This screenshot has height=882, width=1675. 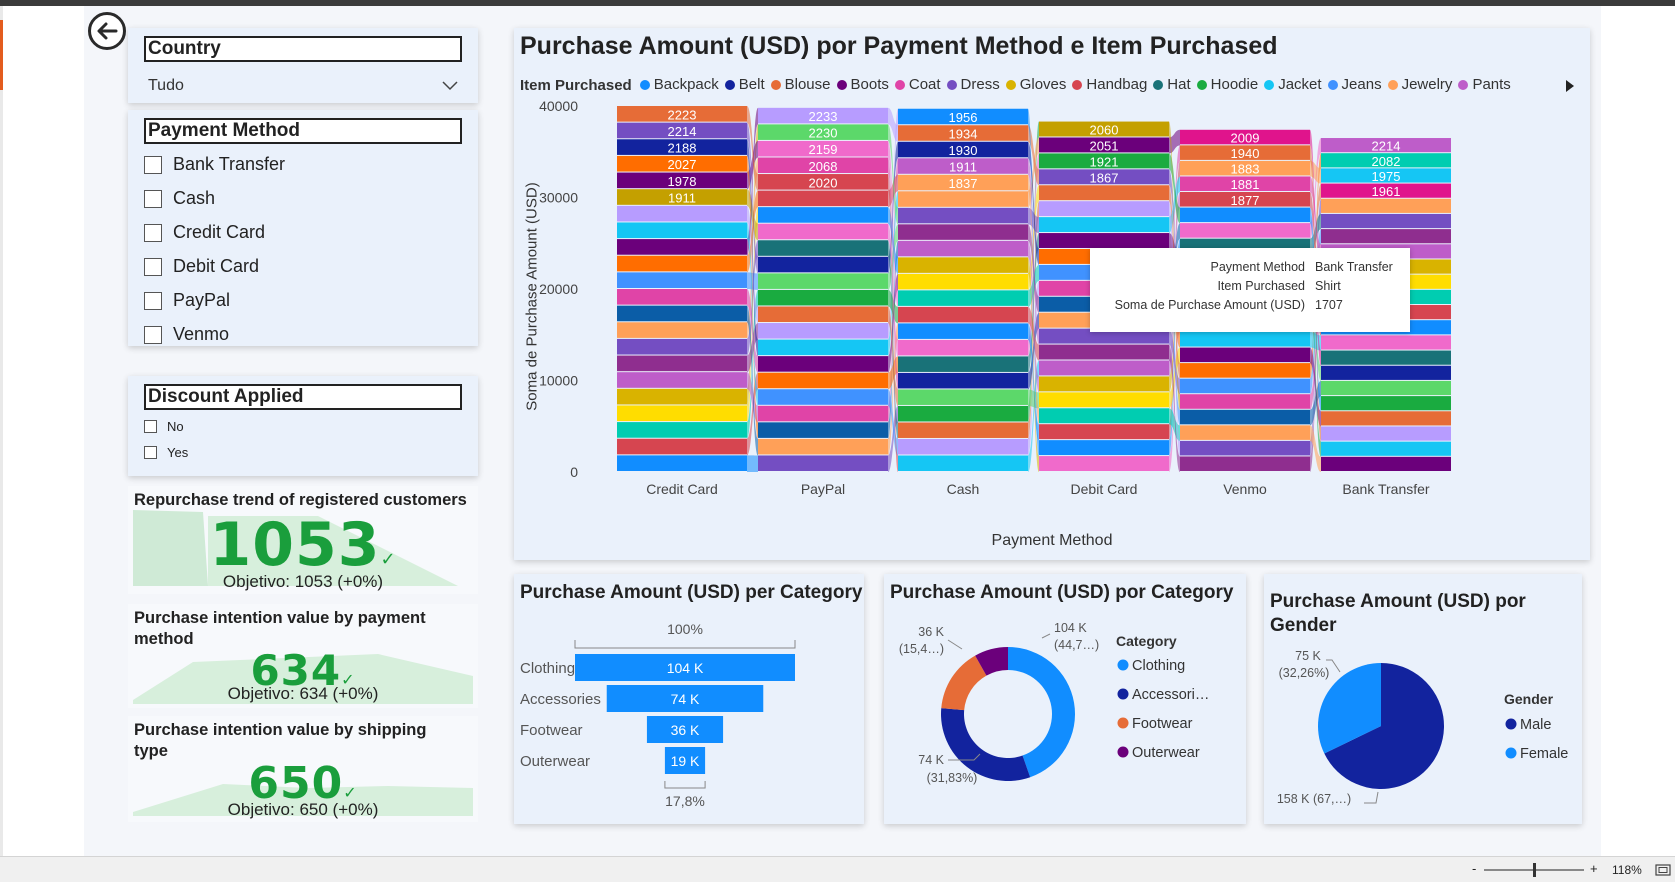 What do you see at coordinates (164, 426) in the screenshot?
I see `checkbox-no: No` at bounding box center [164, 426].